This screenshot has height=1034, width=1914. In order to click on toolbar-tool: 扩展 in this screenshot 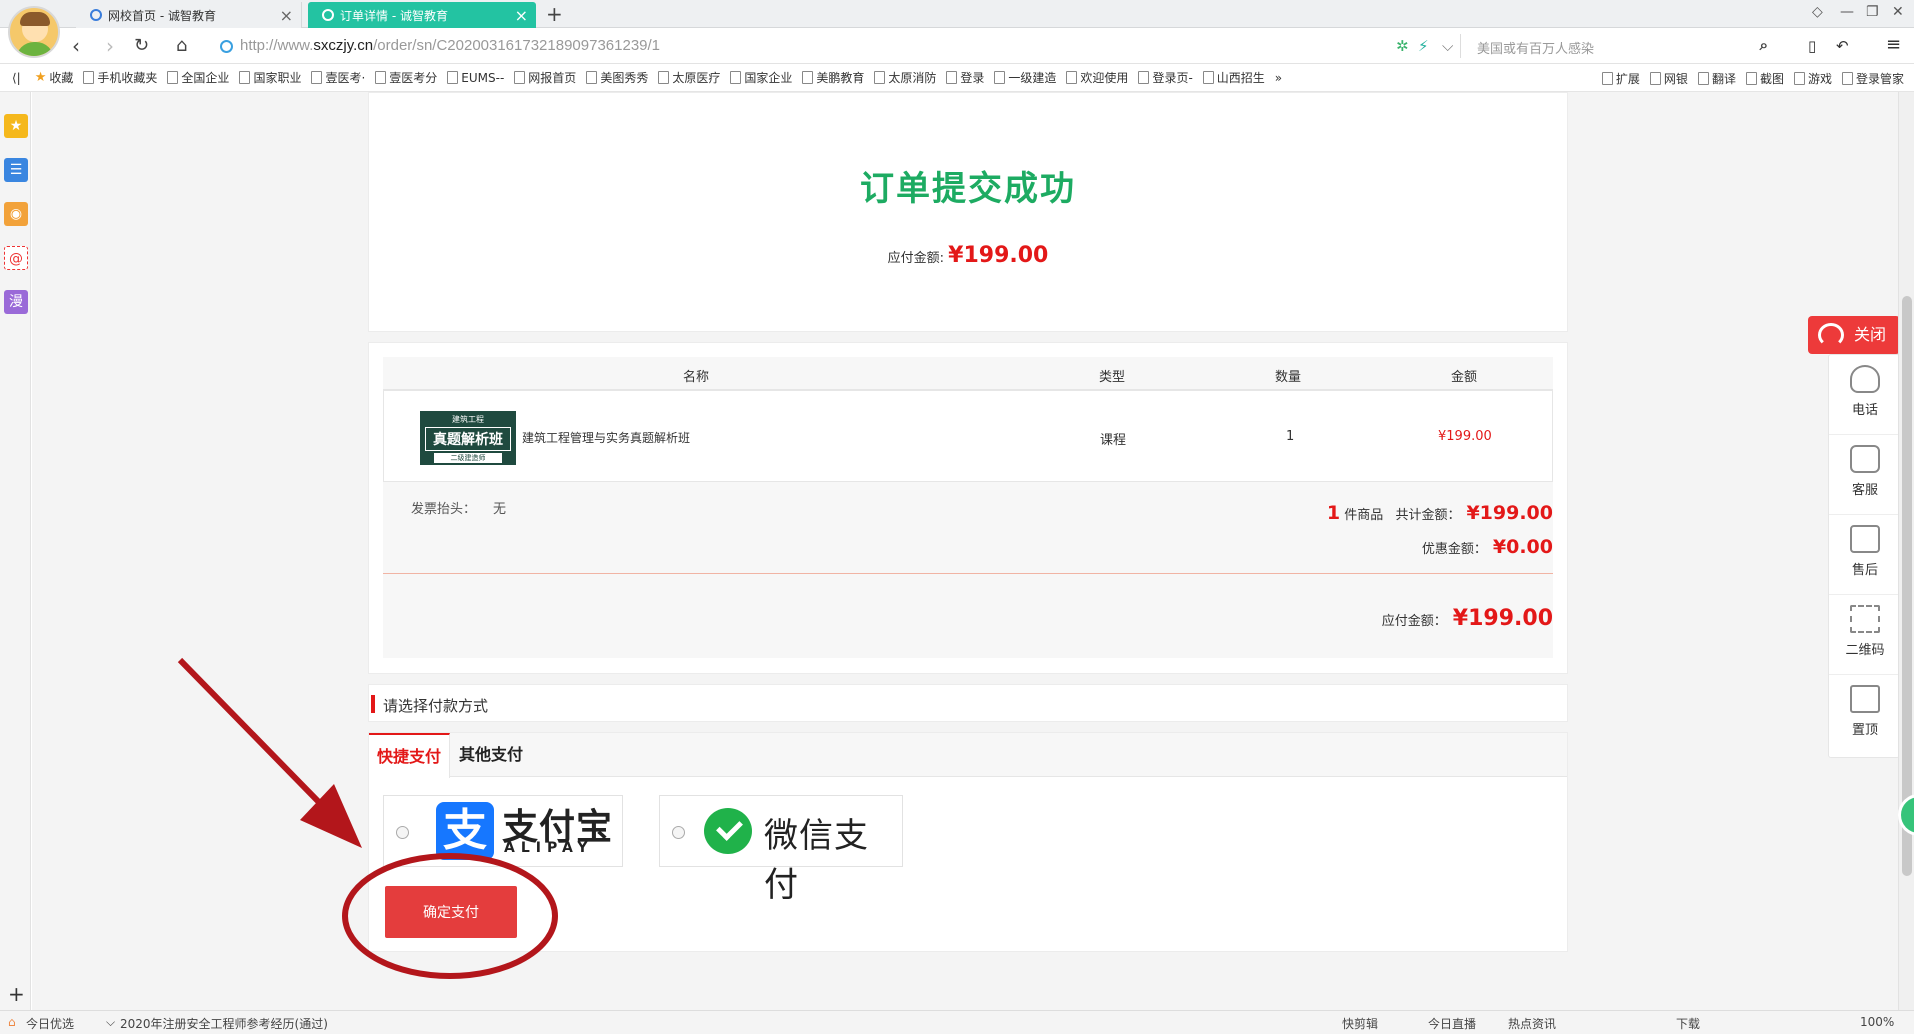, I will do `click(1620, 78)`.